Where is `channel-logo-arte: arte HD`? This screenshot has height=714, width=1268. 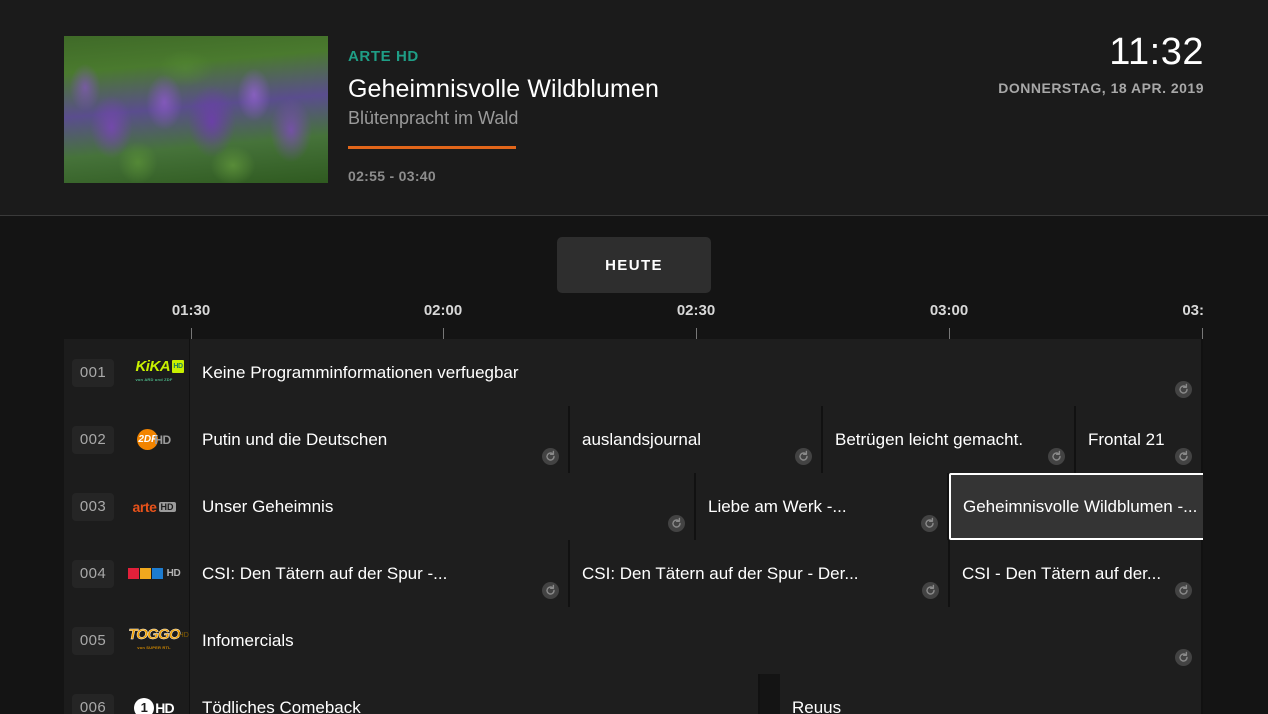
channel-logo-arte: arte HD is located at coordinates (154, 506).